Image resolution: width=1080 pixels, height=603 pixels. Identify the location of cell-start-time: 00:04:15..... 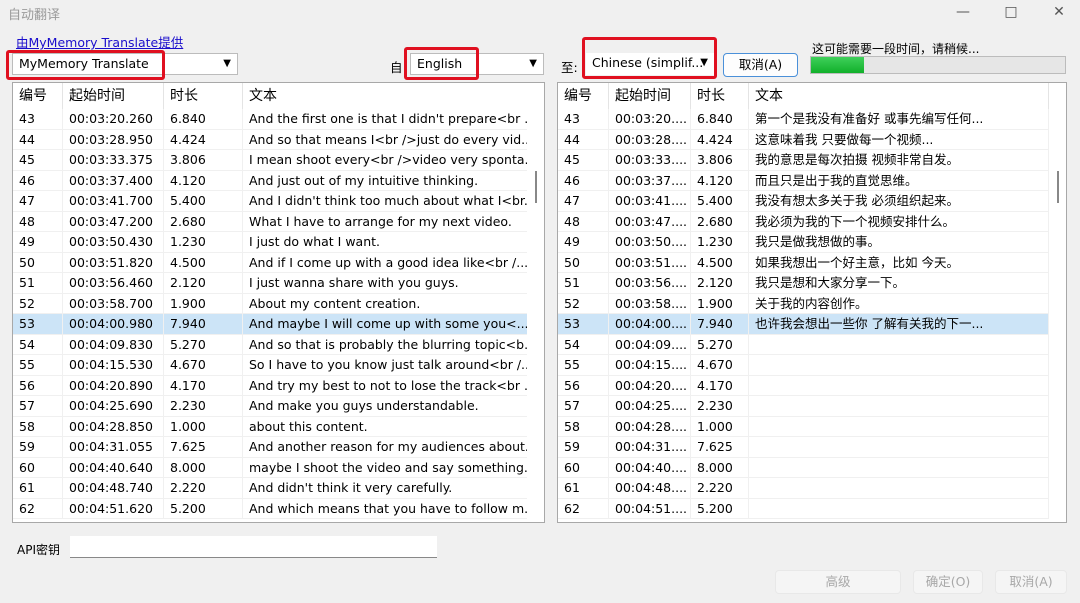
(650, 365).